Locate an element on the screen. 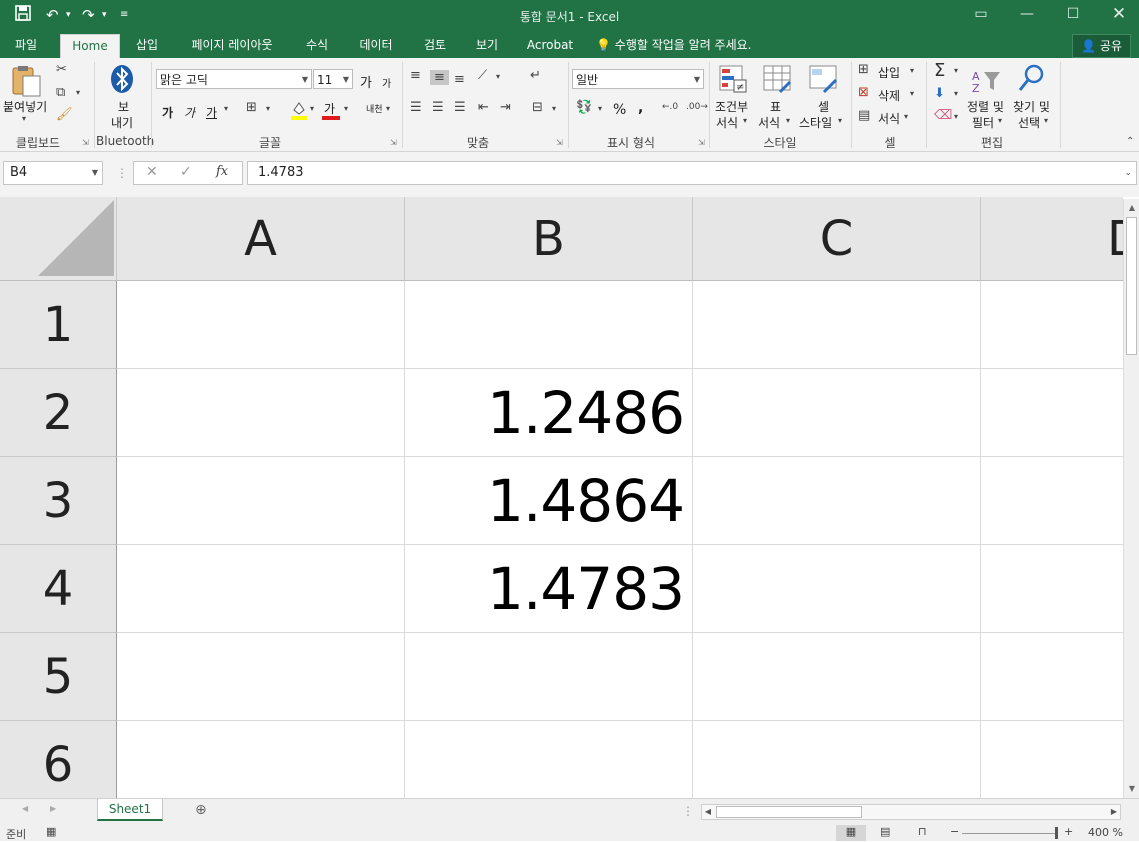 The width and height of the screenshot is (1139, 842). font-dialog-launcher-icon: ⇲ is located at coordinates (393, 142).